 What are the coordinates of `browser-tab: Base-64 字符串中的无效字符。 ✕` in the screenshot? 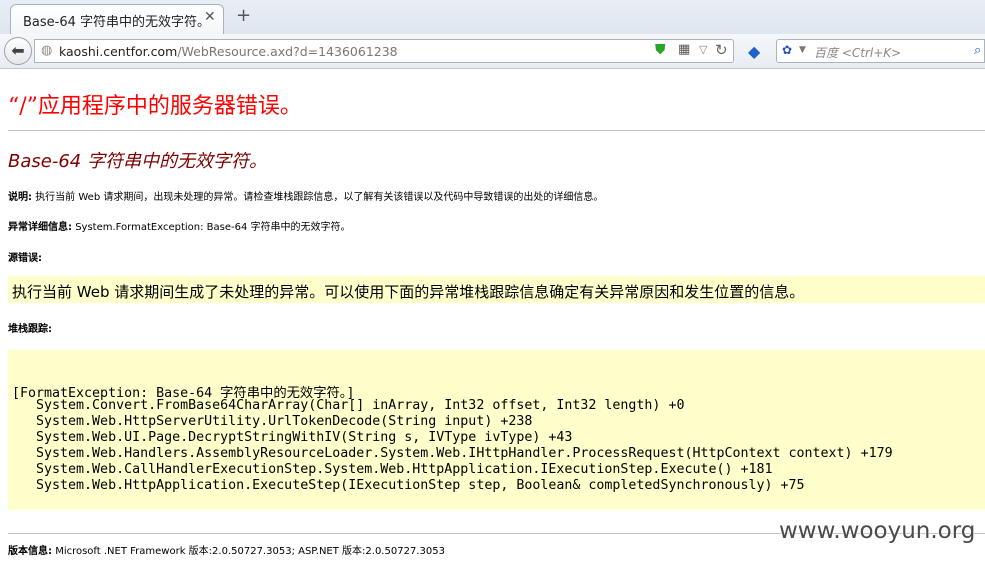 It's located at (117, 19).